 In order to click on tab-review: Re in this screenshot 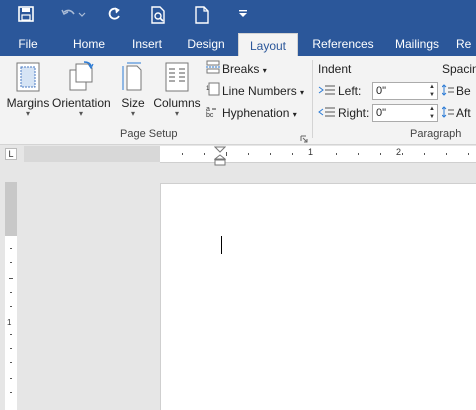, I will do `click(466, 44)`.